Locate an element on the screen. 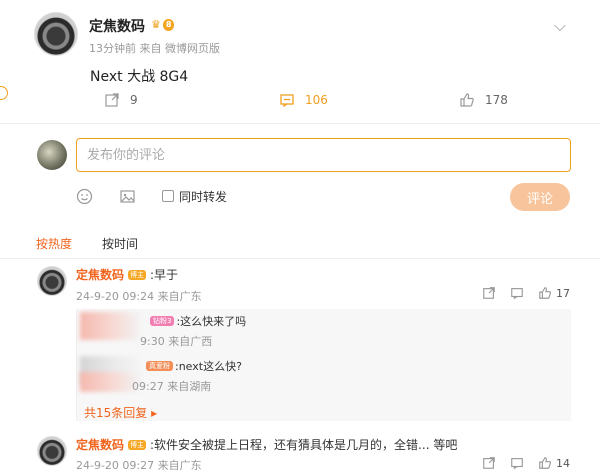 The height and width of the screenshot is (470, 600). sort-tabs: 按热度 按时间 is located at coordinates (87, 243).